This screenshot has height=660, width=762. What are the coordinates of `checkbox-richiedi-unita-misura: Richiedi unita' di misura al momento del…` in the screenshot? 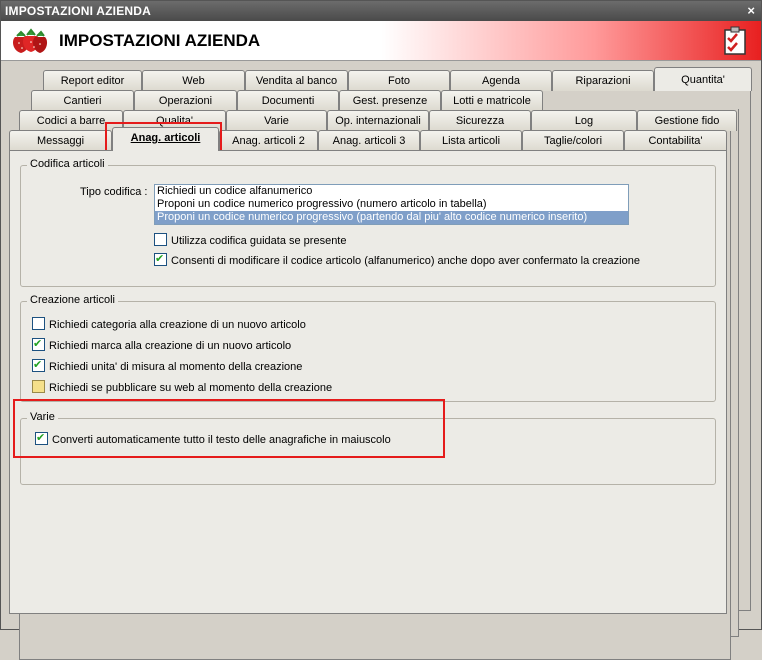 It's located at (167, 366).